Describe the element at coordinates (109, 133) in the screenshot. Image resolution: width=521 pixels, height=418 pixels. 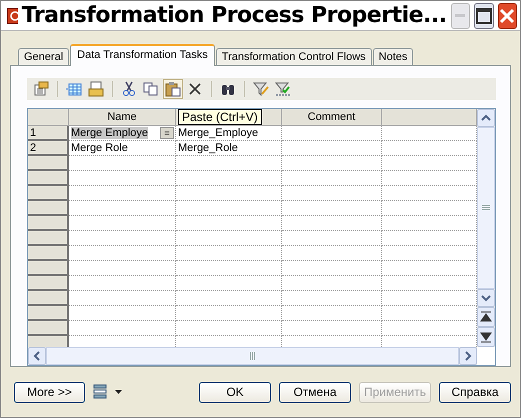
I see `cell-editor: Merge Employe` at that location.